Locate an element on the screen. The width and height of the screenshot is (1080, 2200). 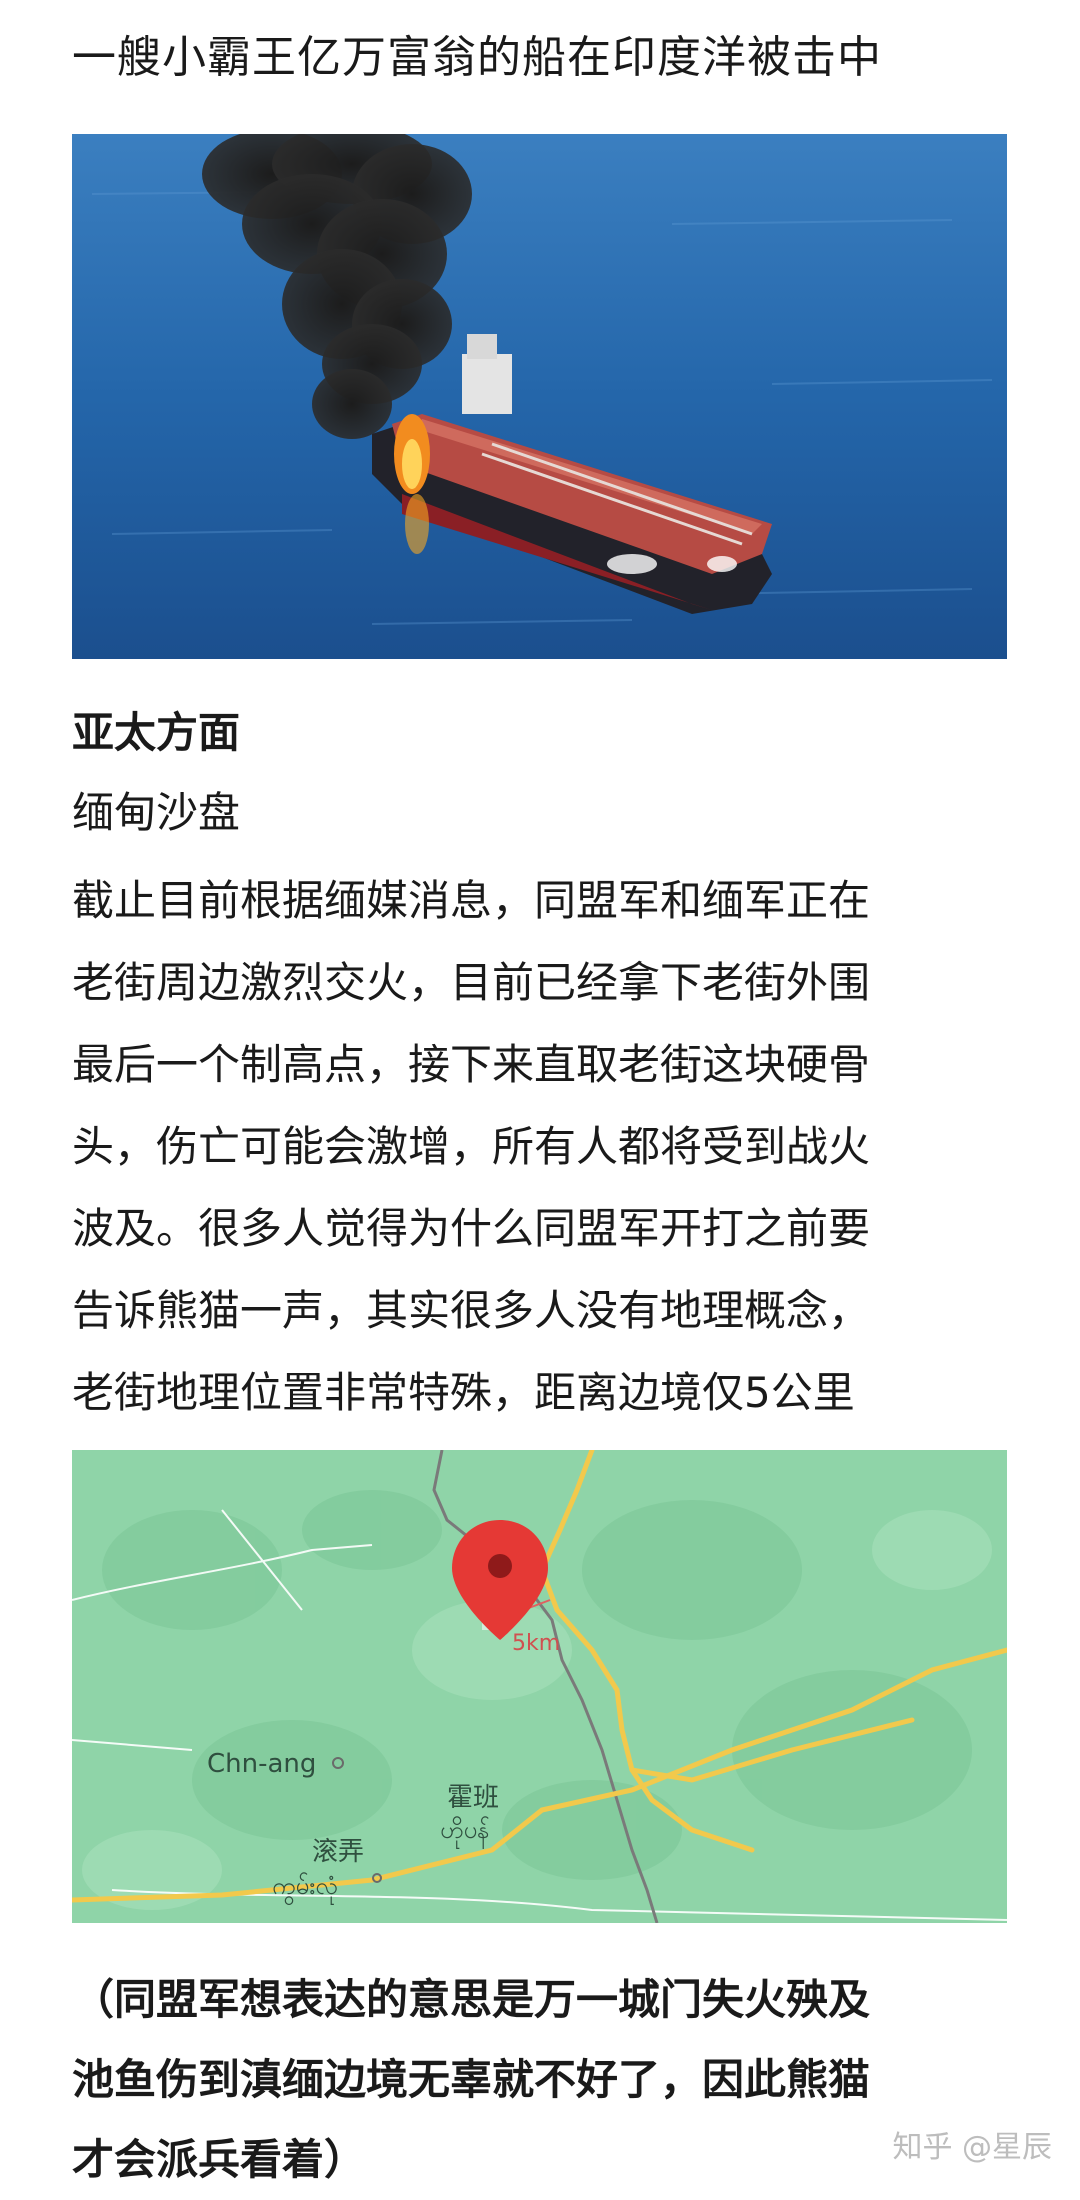
sub-title: 缅甸沙盘 is located at coordinates (156, 812).